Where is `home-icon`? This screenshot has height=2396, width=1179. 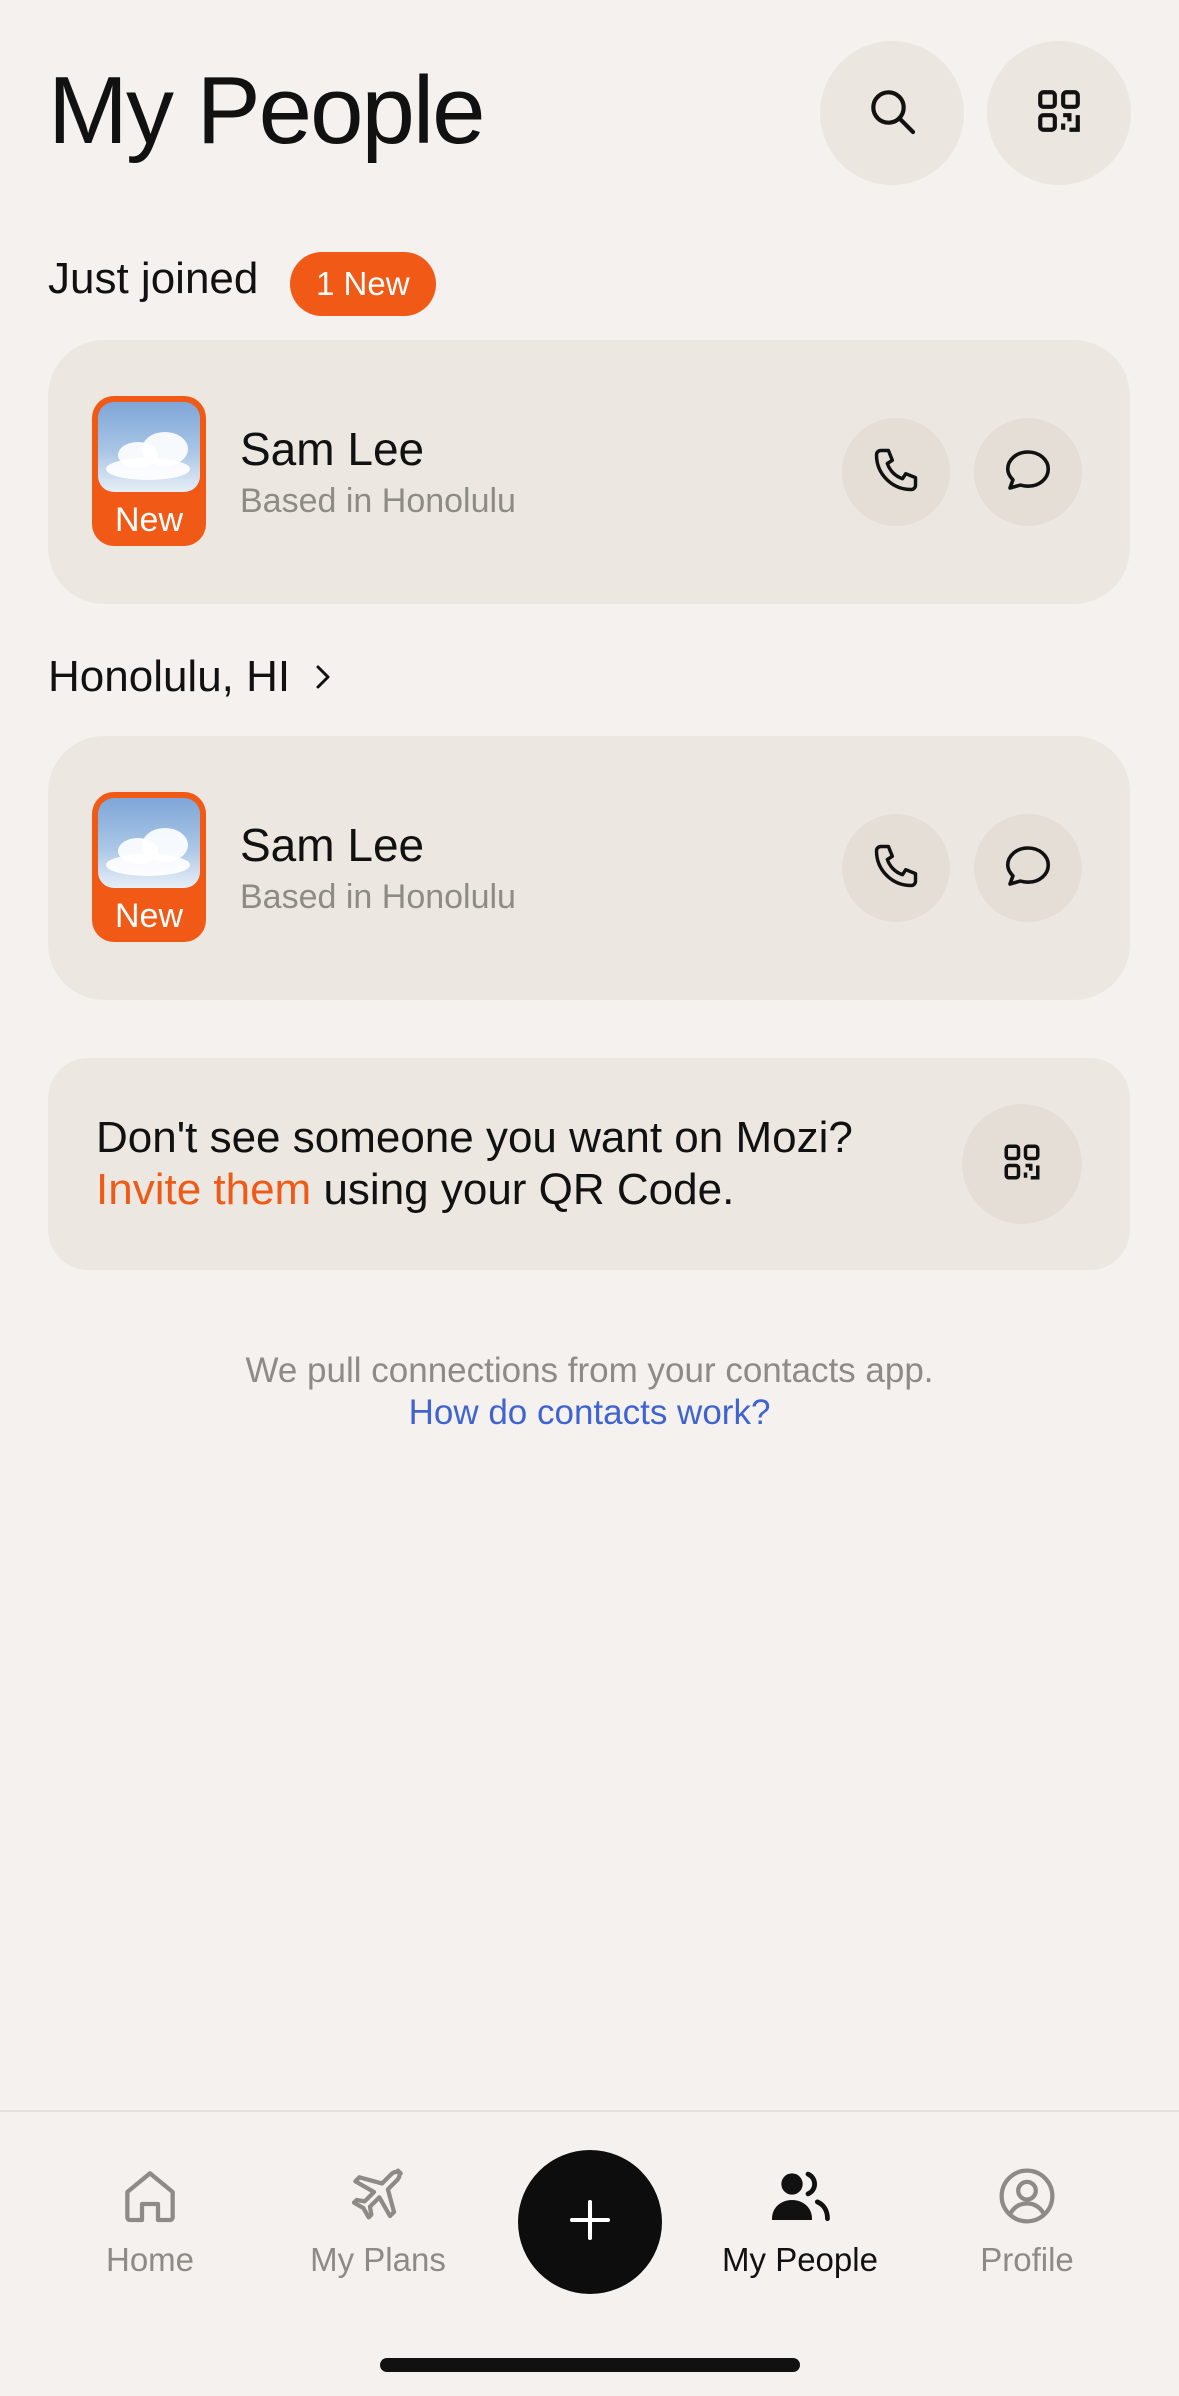
home-icon is located at coordinates (150, 2198).